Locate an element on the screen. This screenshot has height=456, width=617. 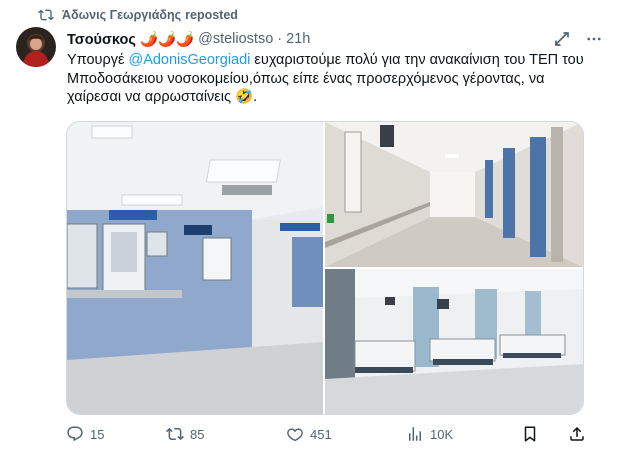
reply-button: 15 is located at coordinates (116, 434).